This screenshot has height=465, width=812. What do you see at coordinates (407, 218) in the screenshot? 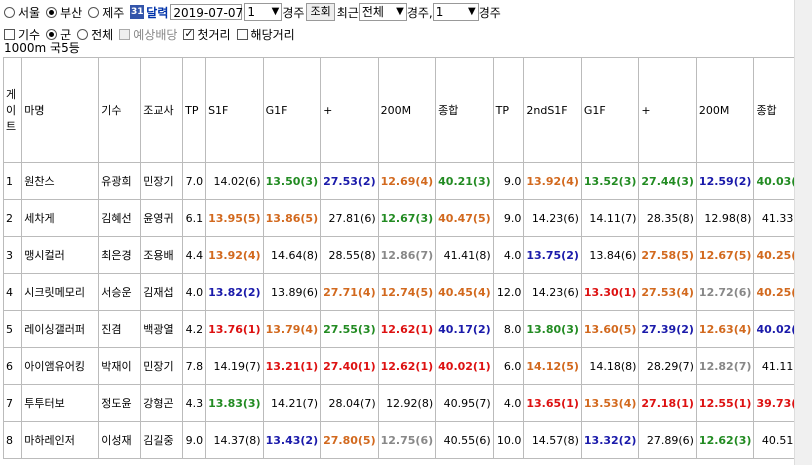
I see `cell-m200: 12.67(3)` at bounding box center [407, 218].